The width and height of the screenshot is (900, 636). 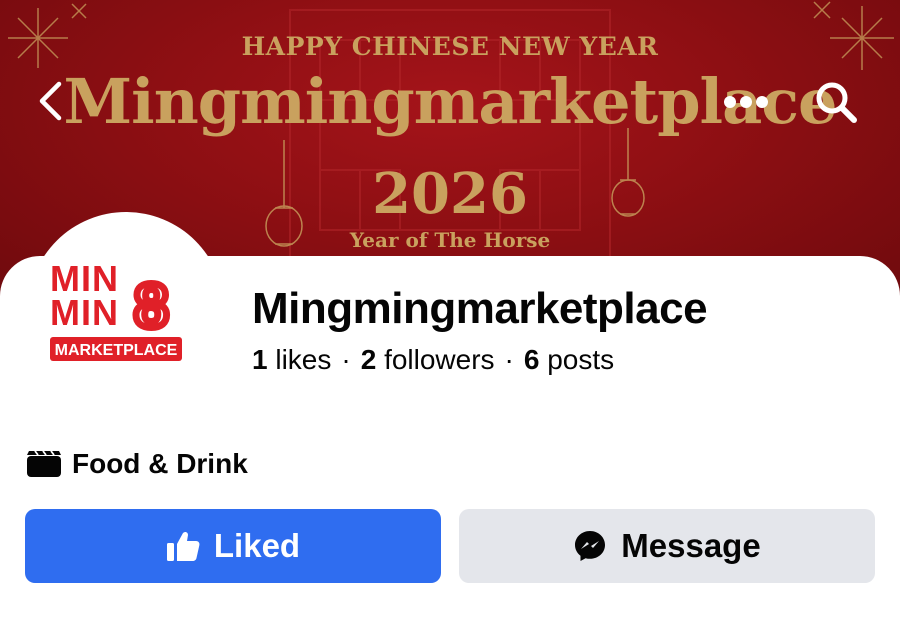 What do you see at coordinates (116, 350) in the screenshot?
I see `svg-text: MARKETPLACE` at bounding box center [116, 350].